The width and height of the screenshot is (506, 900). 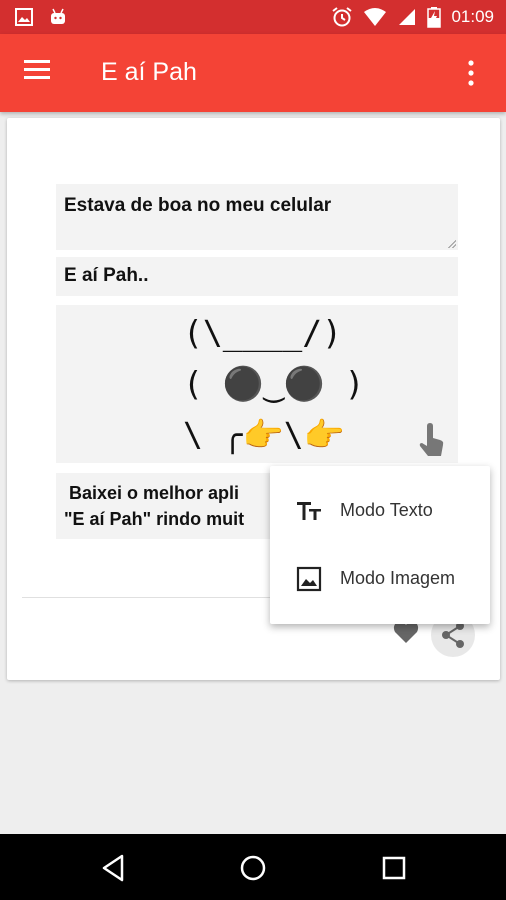 I want to click on battery-charging-icon, so click(x=434, y=17).